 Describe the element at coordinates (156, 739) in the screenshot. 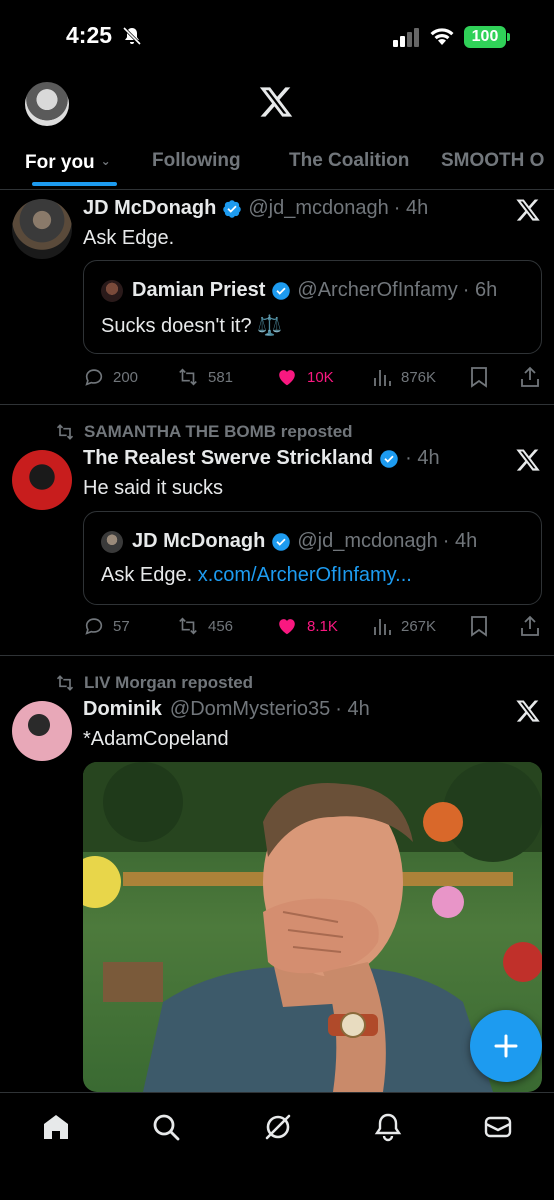

I see `tweet-text: *AdamCopeland` at that location.